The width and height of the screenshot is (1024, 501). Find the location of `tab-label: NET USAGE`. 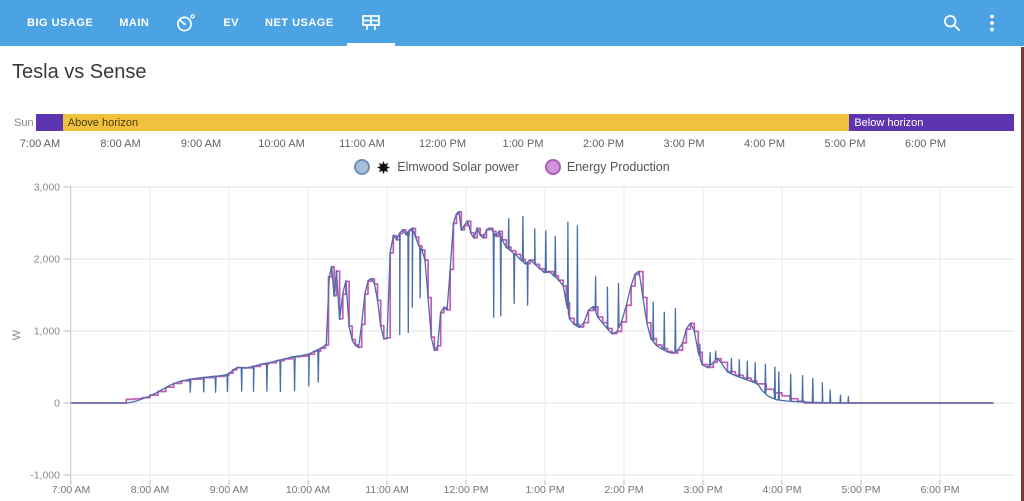

tab-label: NET USAGE is located at coordinates (299, 23).